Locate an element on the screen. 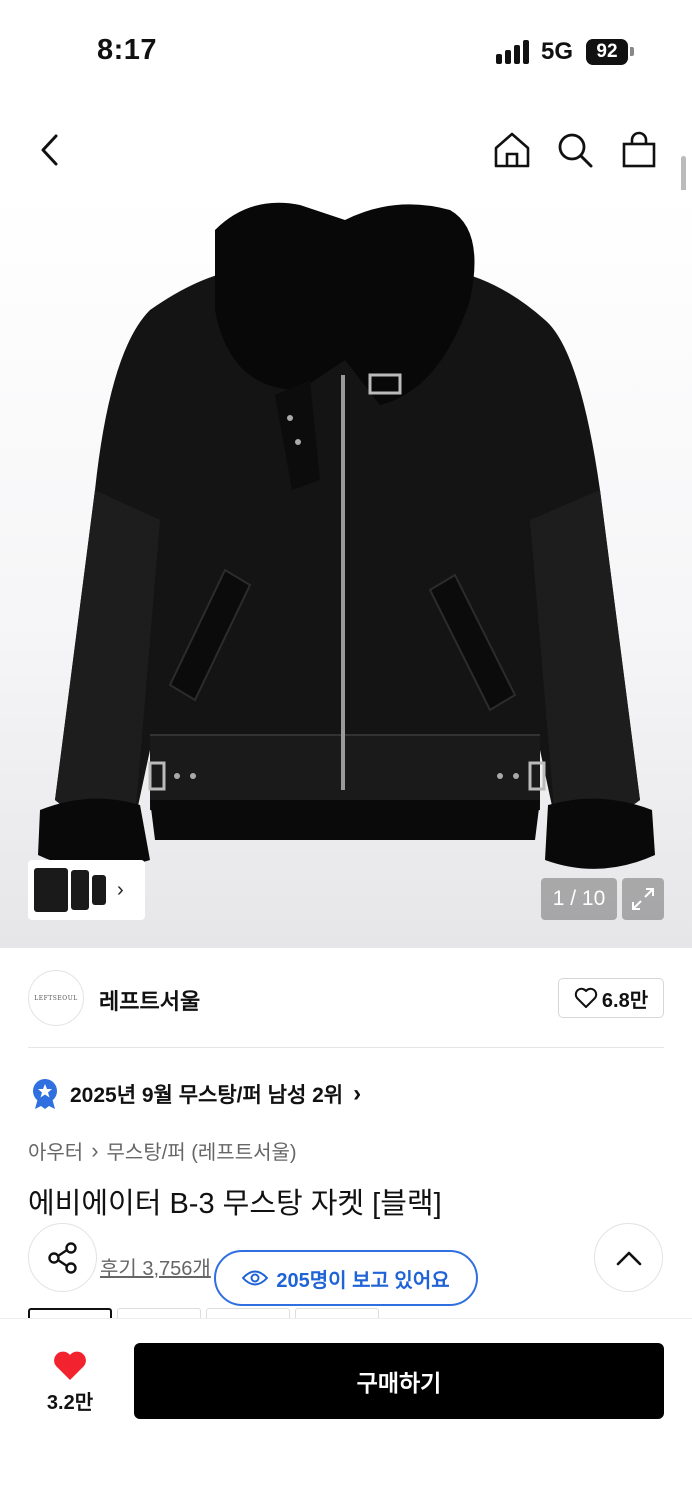  ranking-link: 2025년 9월 무스탕/퍼 남성 2위 › is located at coordinates (195, 1094).